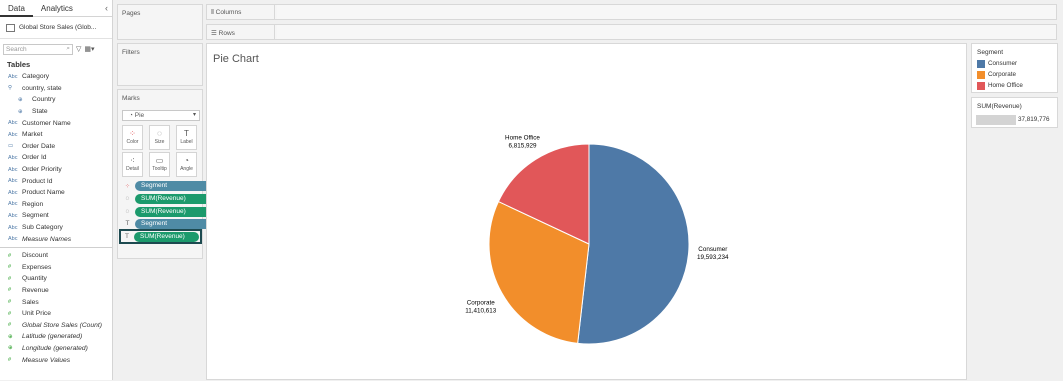  I want to click on rows-icon: ☰, so click(215, 33).